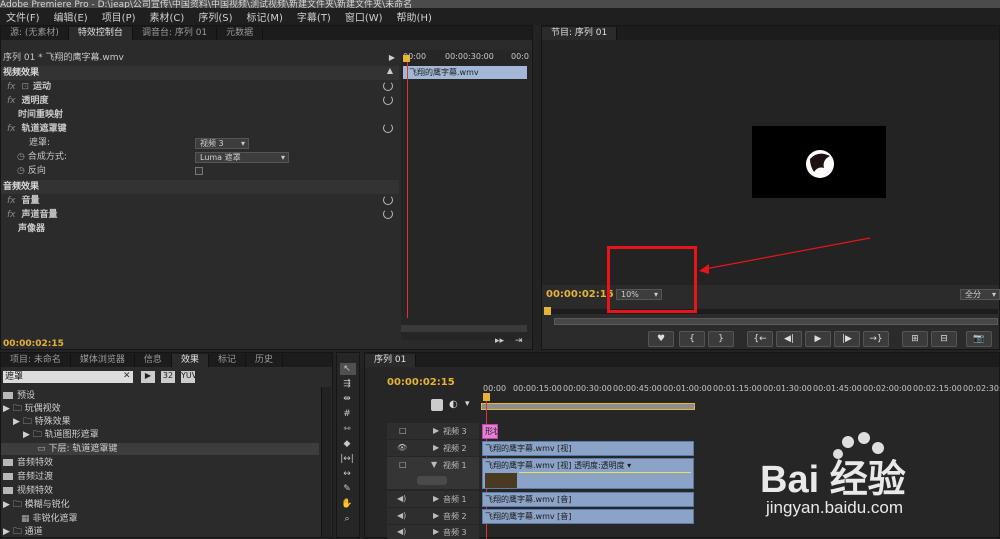 This screenshot has width=1000, height=539. Describe the element at coordinates (980, 294) in the screenshot. I see `fit-dropdown: 全分` at that location.